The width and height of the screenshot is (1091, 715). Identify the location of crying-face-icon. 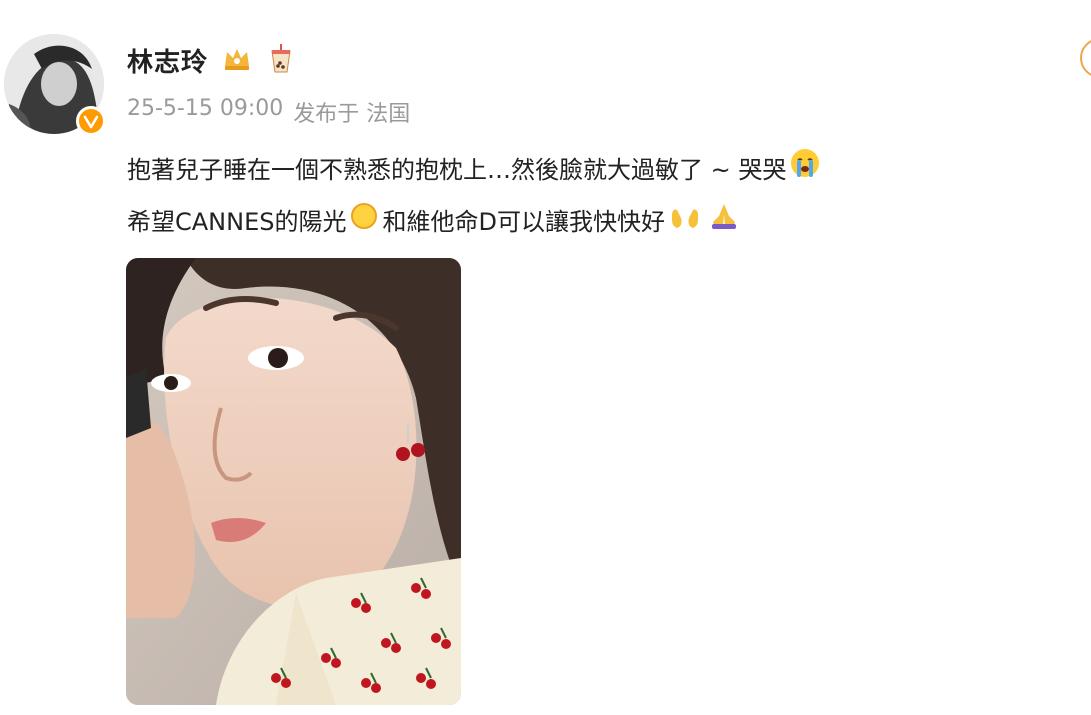
(805, 170).